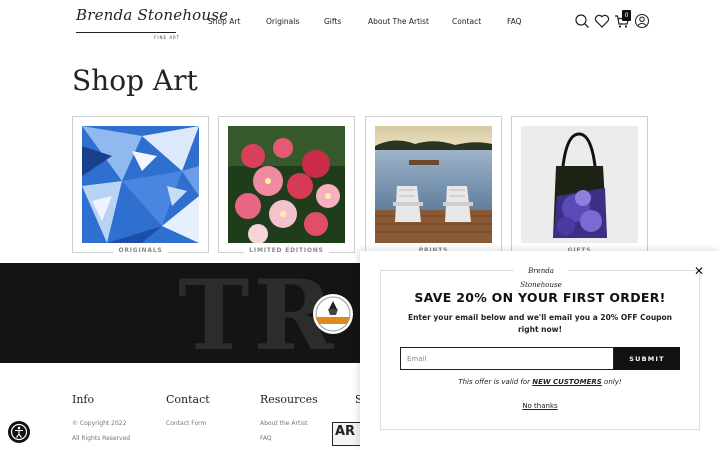 This screenshot has width=720, height=450. What do you see at coordinates (283, 423) in the screenshot?
I see `footer-about-link: About the Artist` at bounding box center [283, 423].